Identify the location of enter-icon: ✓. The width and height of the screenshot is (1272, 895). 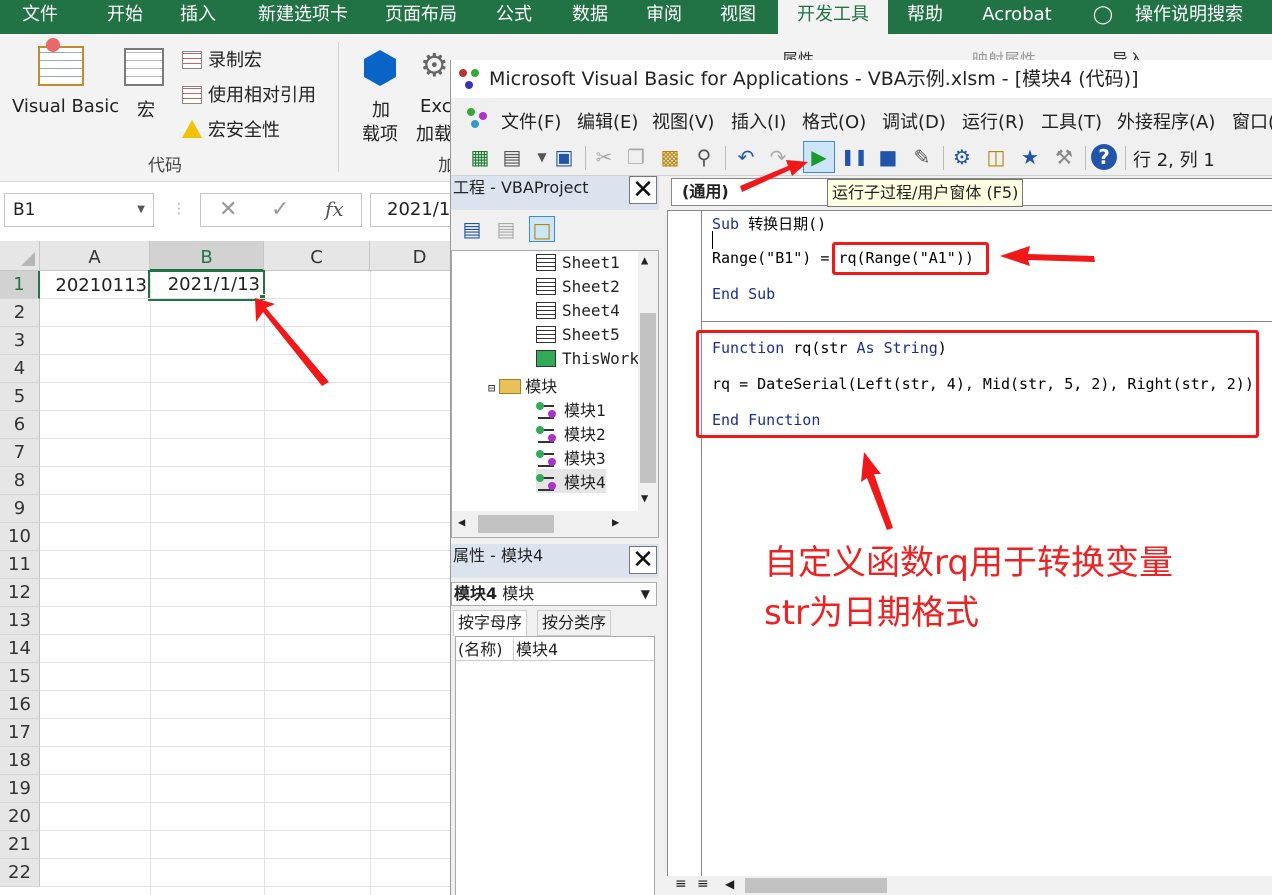
(280, 209).